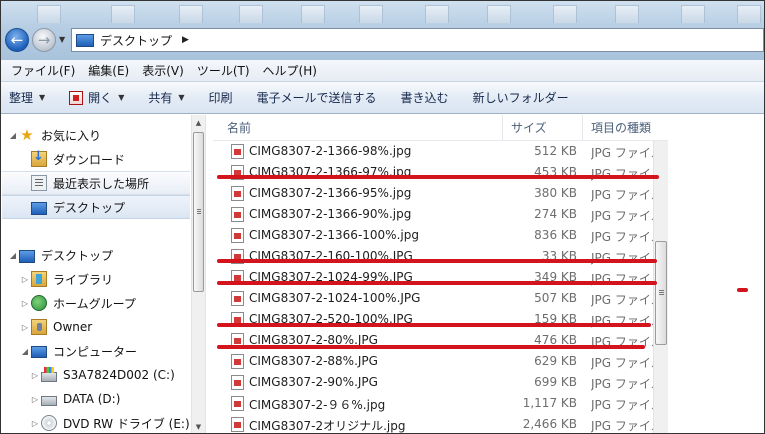 This screenshot has width=765, height=434. What do you see at coordinates (440, 193) in the screenshot?
I see `file-row: CIMG8307-2-1366-95%.jpg 380 KB JPG ファイル` at bounding box center [440, 193].